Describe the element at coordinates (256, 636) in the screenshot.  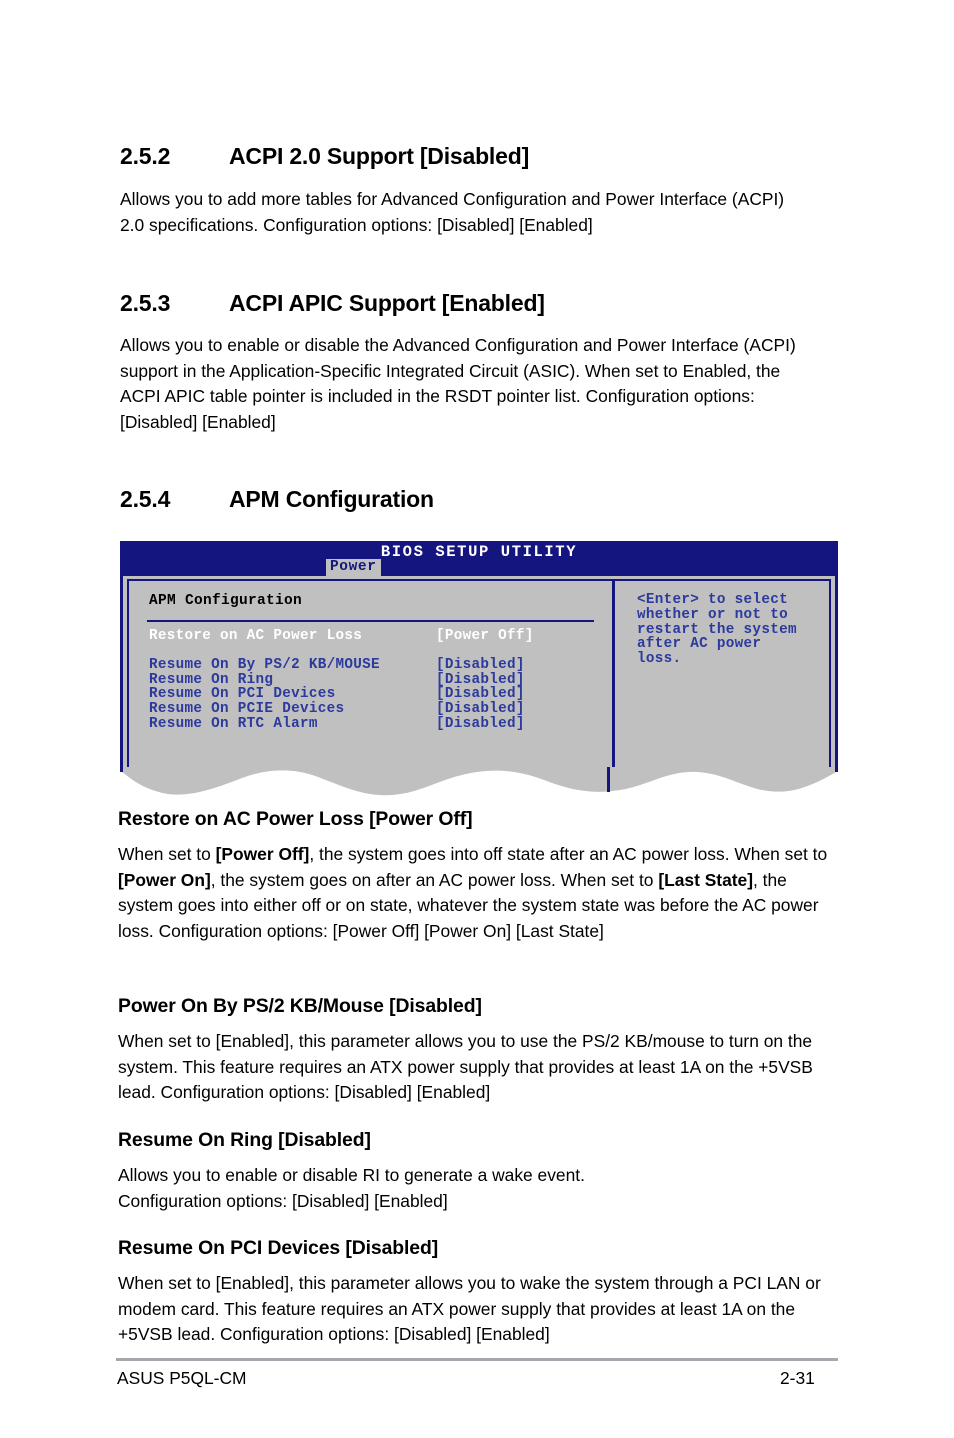
I see `bios-row-label: Restore on AC Power Loss` at that location.